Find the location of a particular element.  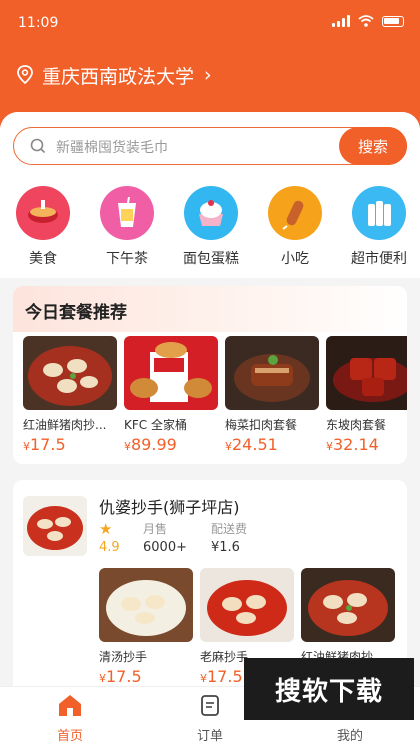

shop-item: 清汤抄手 ¥17.5 is located at coordinates (147, 627).